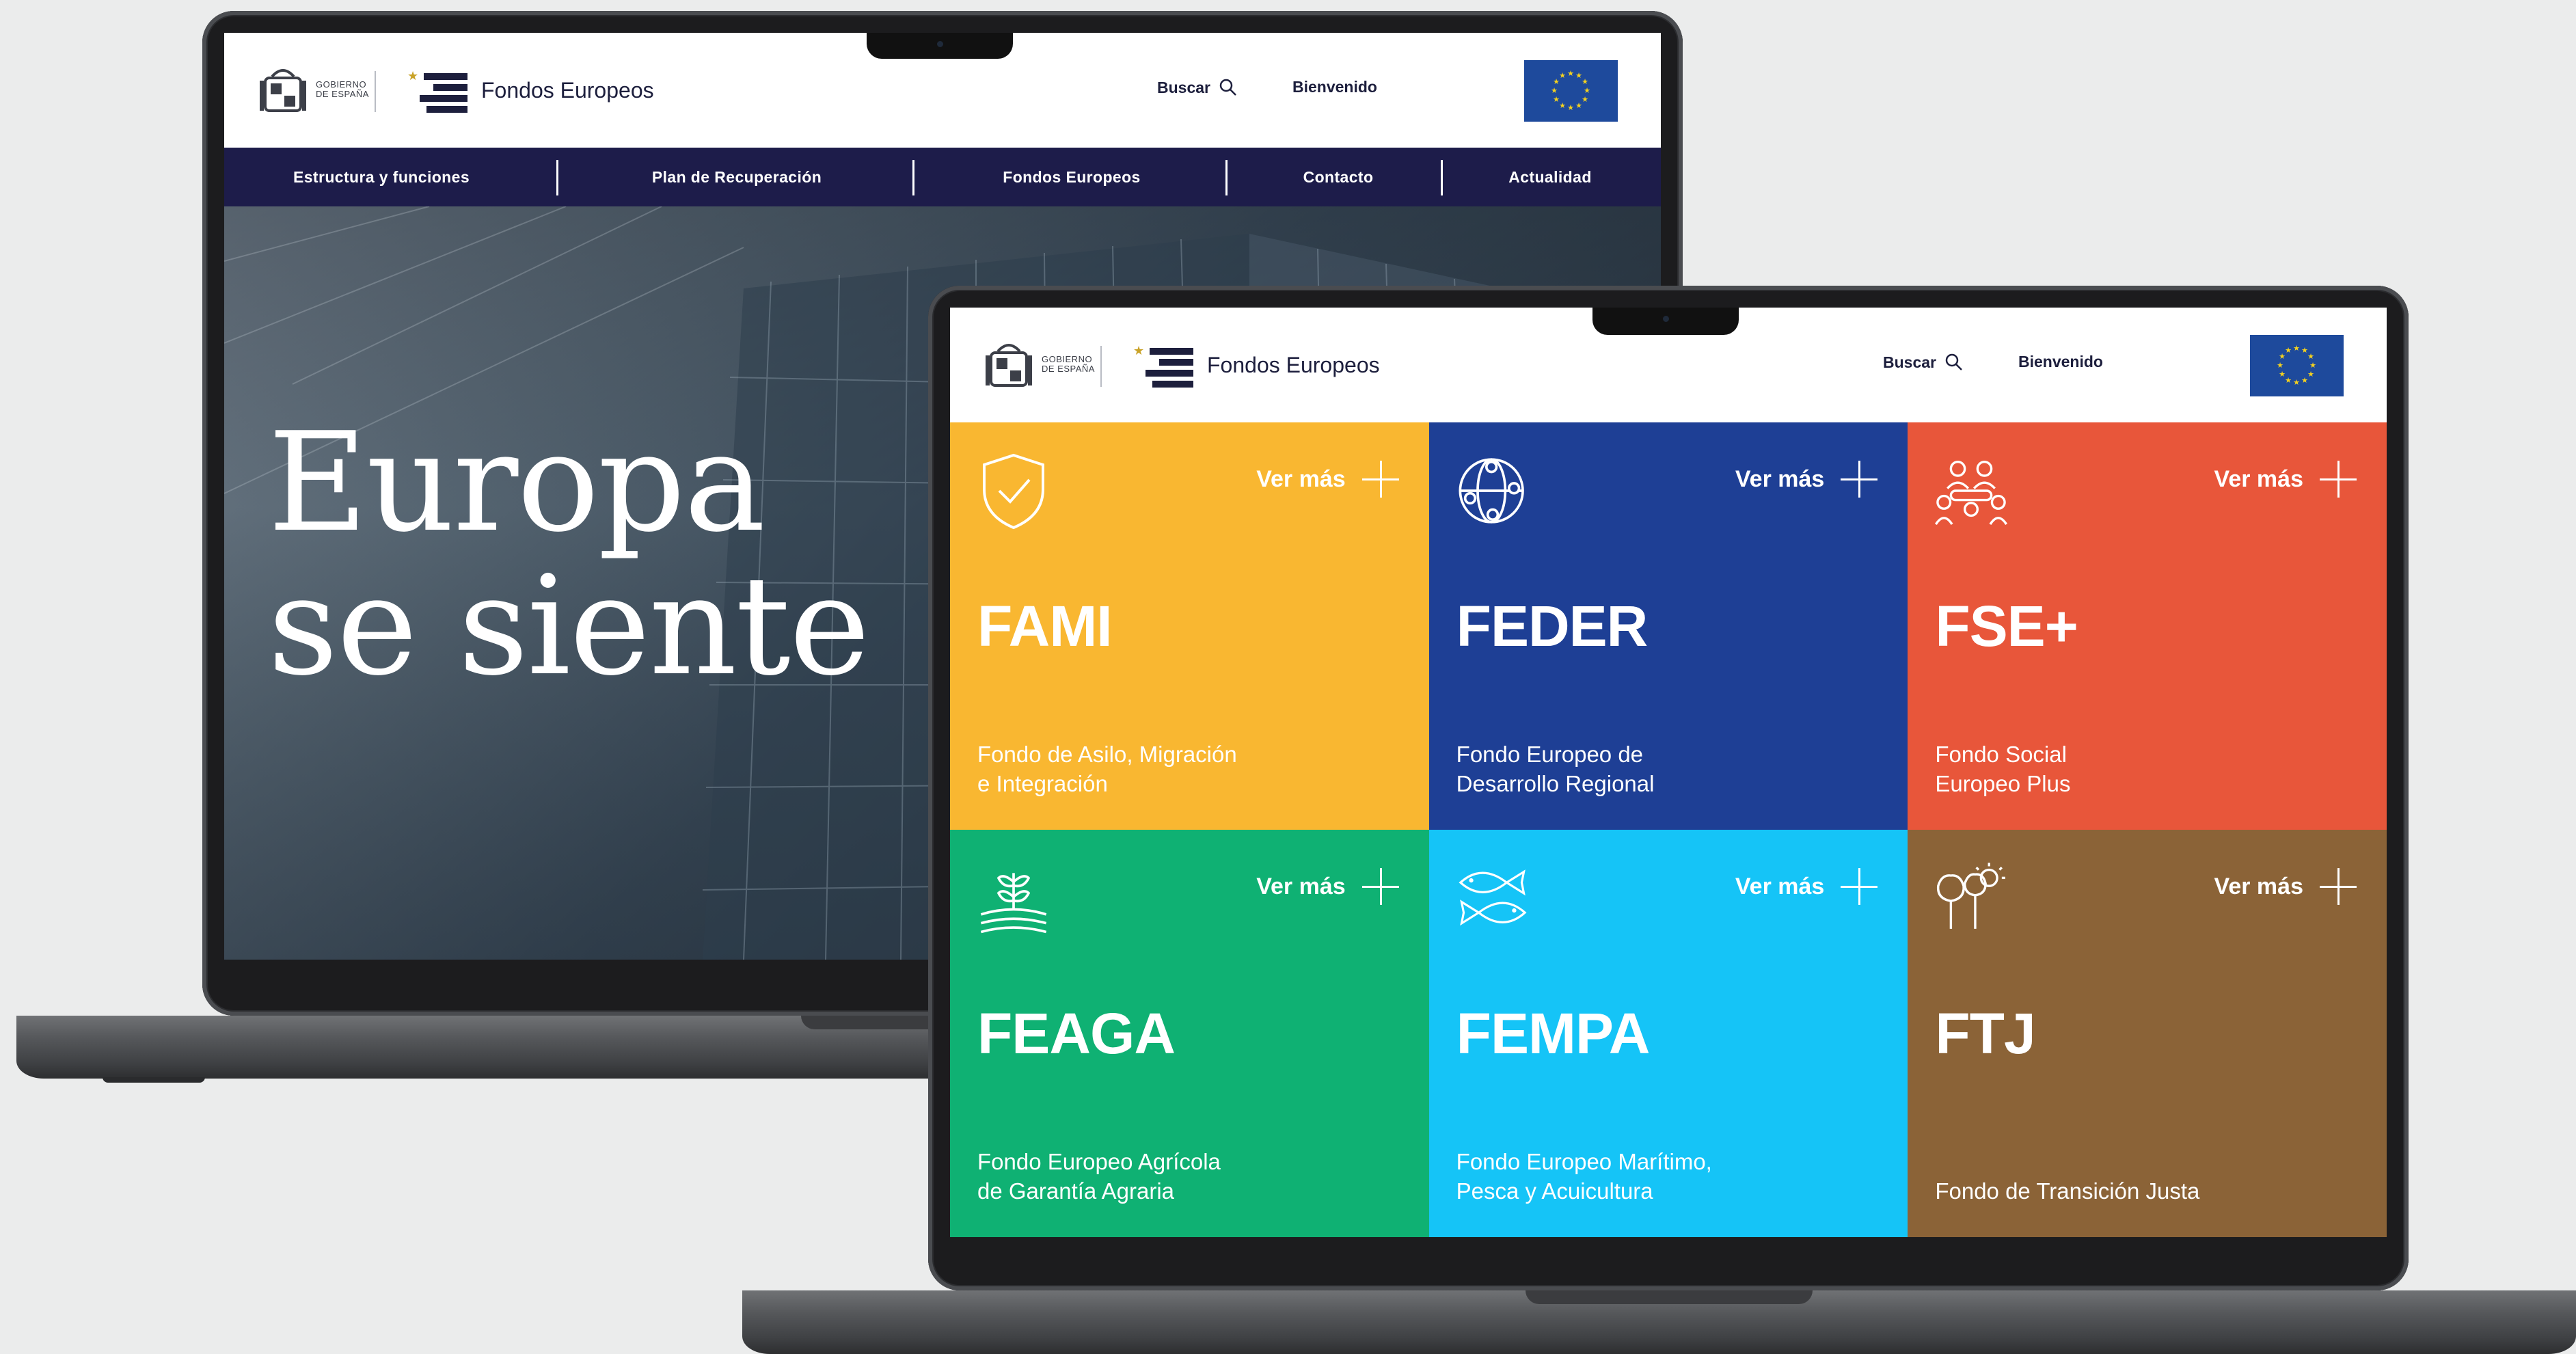 The width and height of the screenshot is (2576, 1354). What do you see at coordinates (1071, 178) in the screenshot?
I see `nav-item-fondos-europeos: Fondos Europeos` at bounding box center [1071, 178].